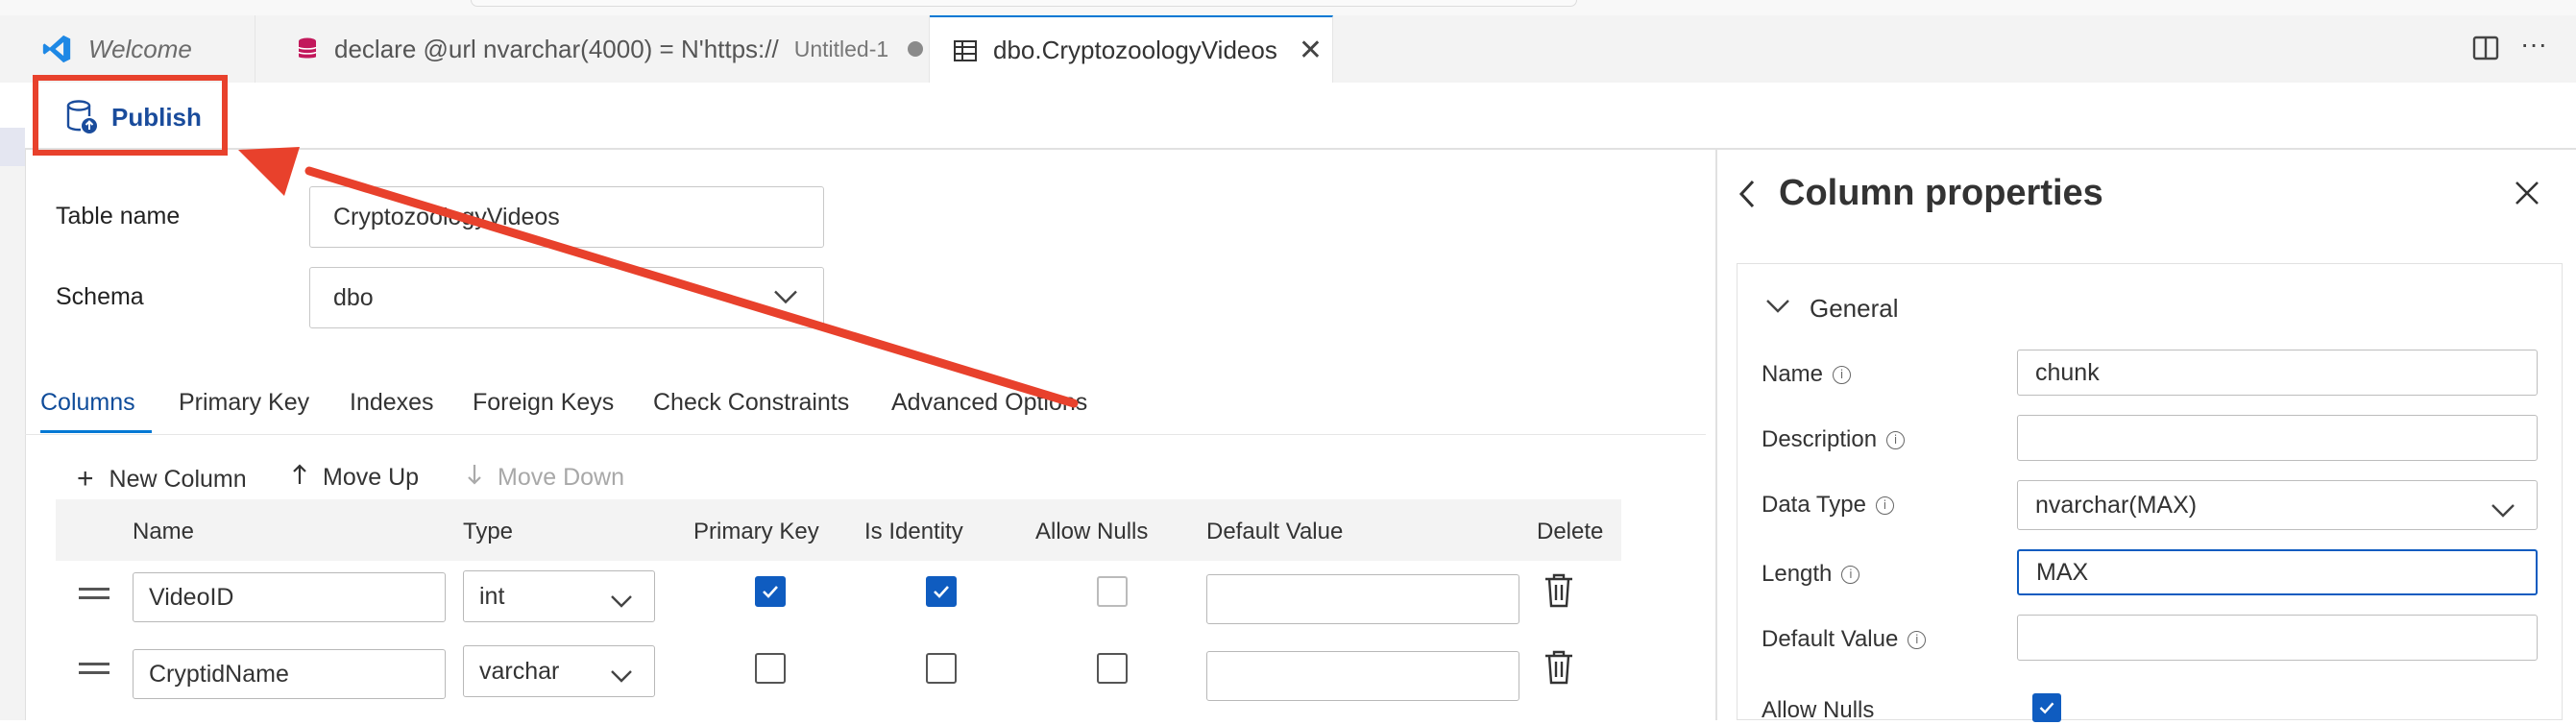 The height and width of the screenshot is (725, 2576). What do you see at coordinates (13, 434) in the screenshot?
I see `left-edge-gutter` at bounding box center [13, 434].